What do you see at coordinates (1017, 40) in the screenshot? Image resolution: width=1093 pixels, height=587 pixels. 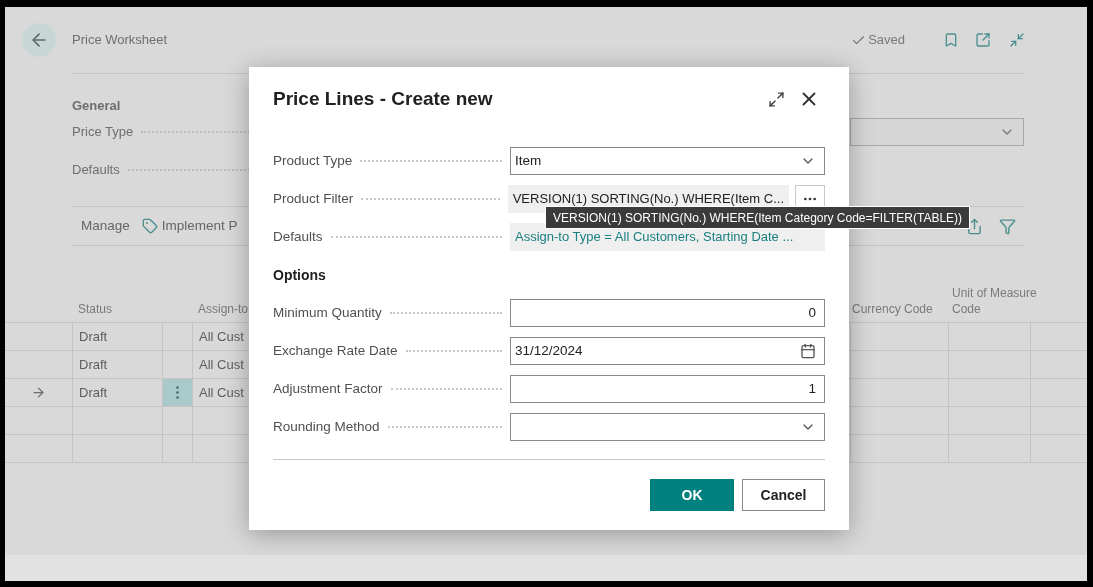 I see `collapse-icon` at bounding box center [1017, 40].